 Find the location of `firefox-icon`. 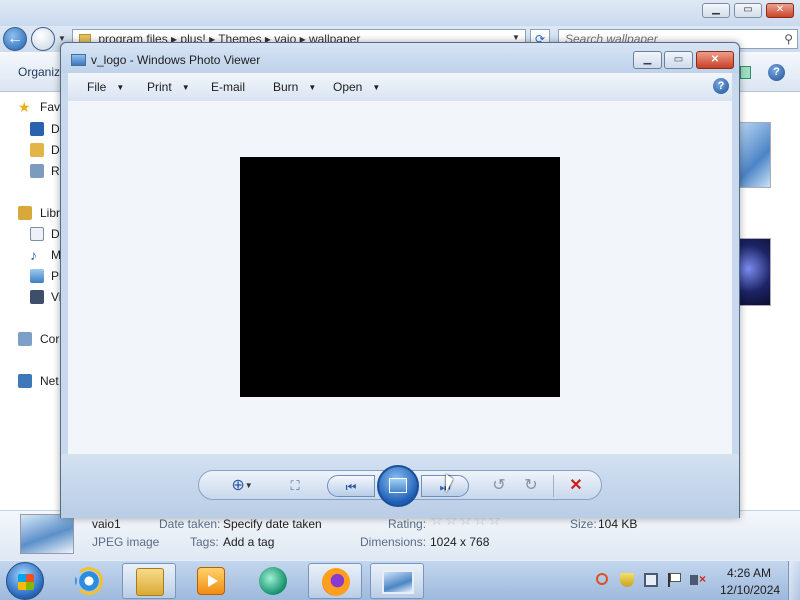

firefox-icon is located at coordinates (336, 582).